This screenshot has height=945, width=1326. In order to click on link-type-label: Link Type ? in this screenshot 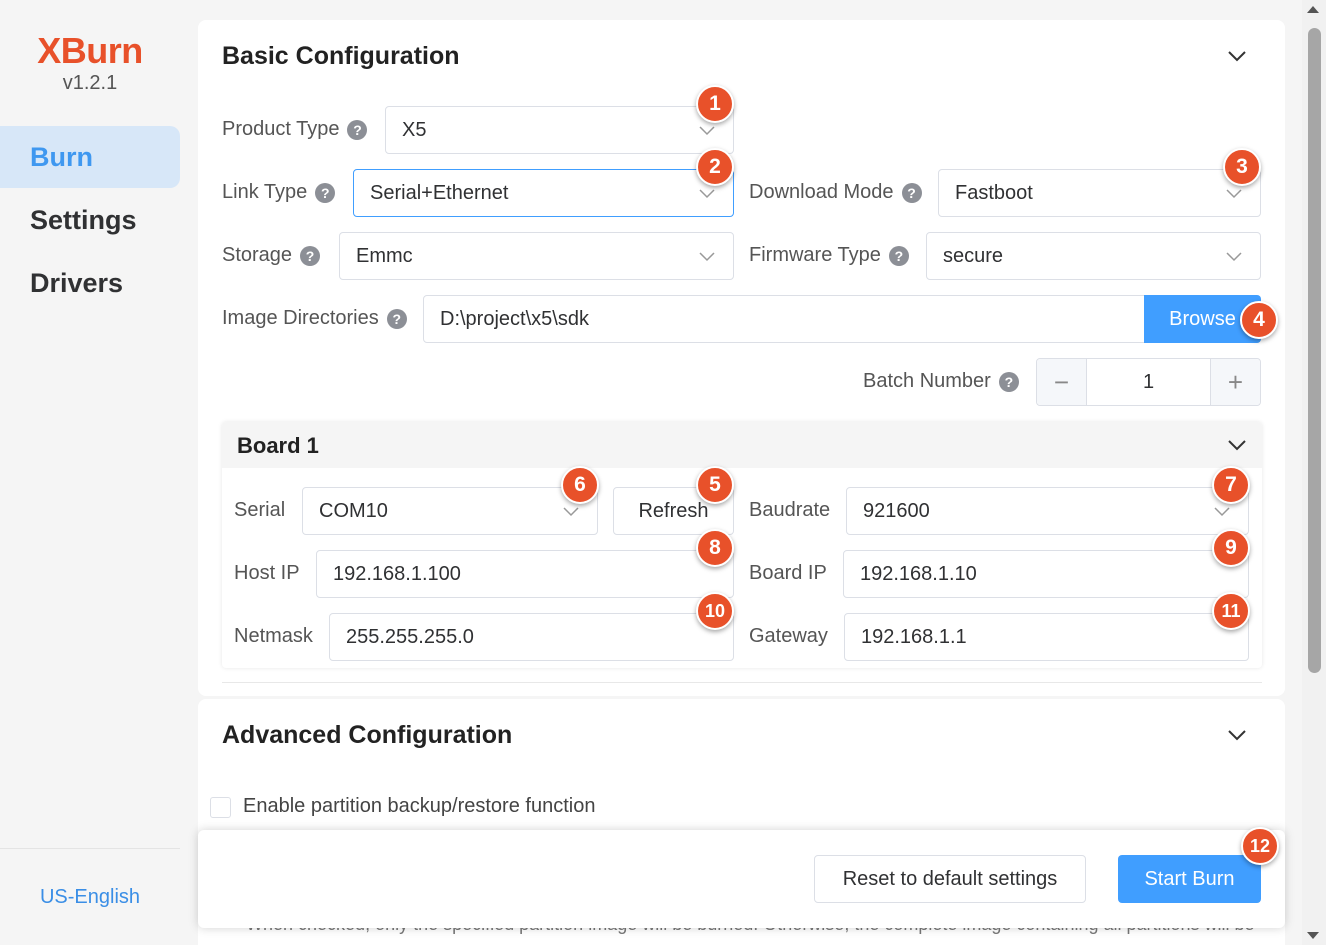, I will do `click(279, 192)`.